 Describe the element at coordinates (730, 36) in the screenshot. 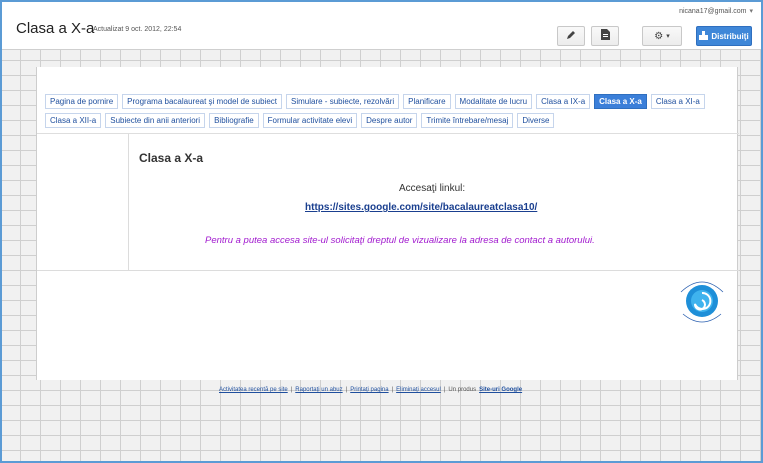

I see `share-label: Distribuiţi` at that location.